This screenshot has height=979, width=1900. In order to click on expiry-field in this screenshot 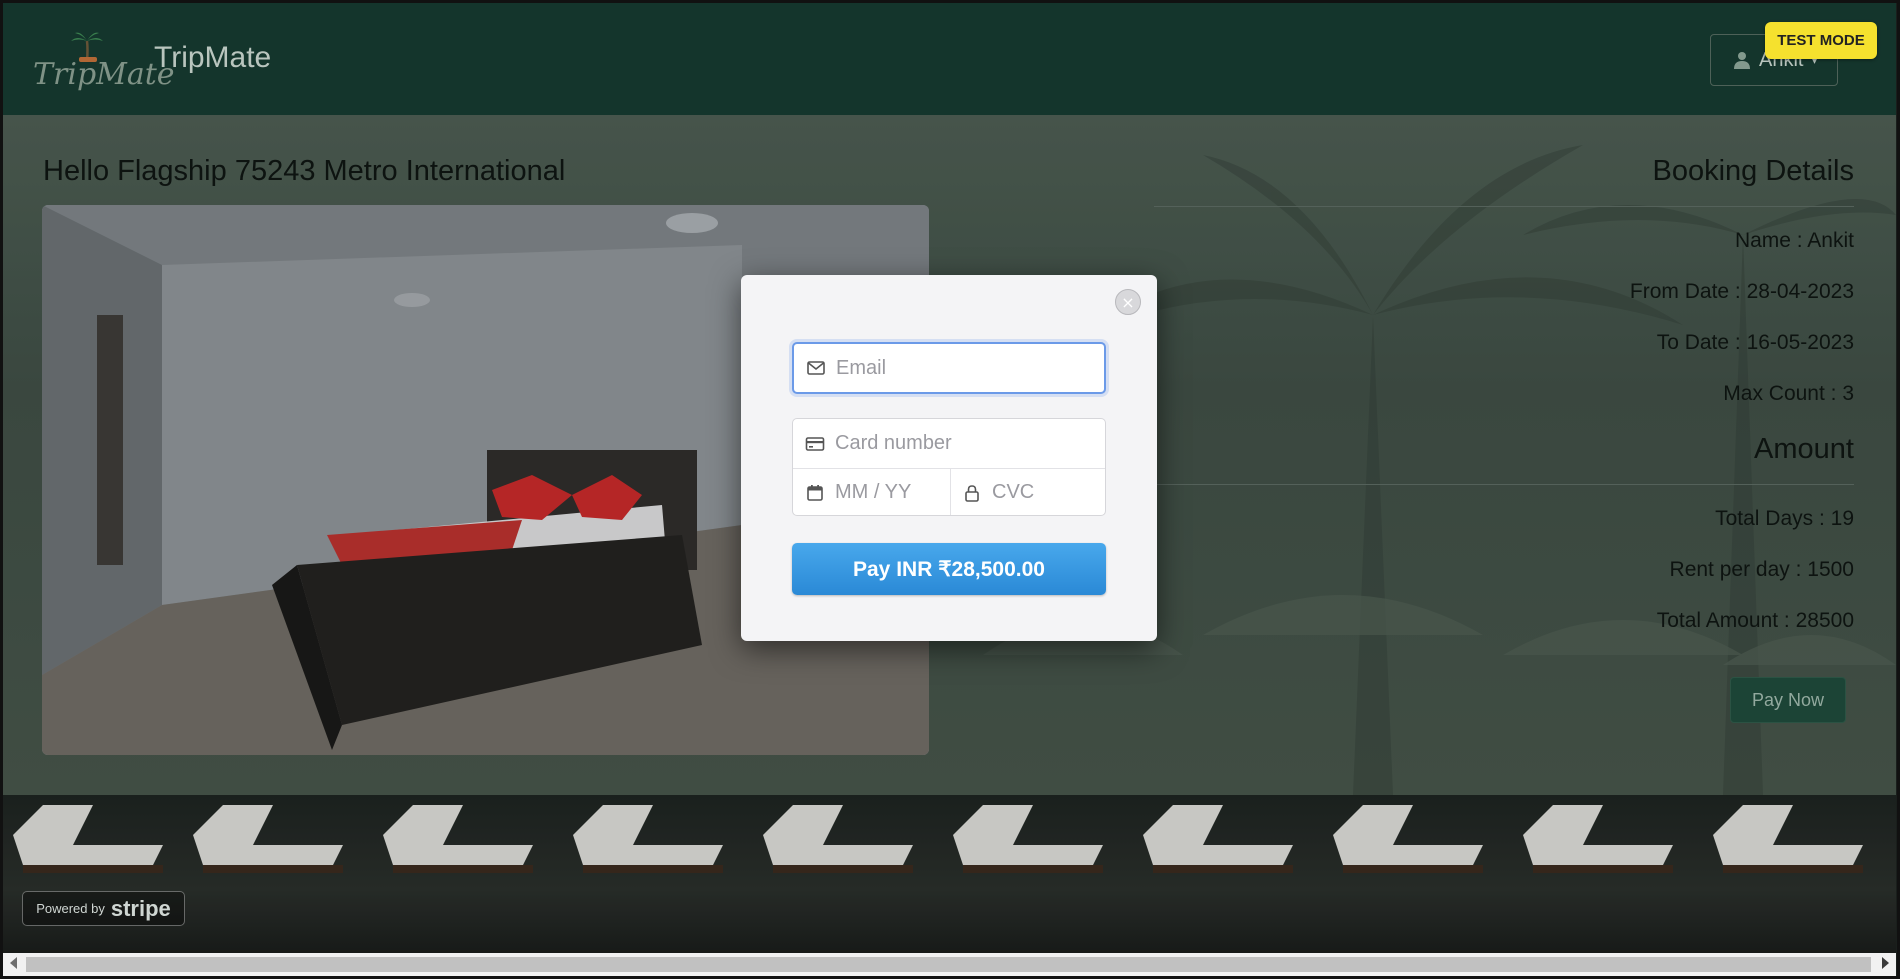, I will do `click(872, 491)`.